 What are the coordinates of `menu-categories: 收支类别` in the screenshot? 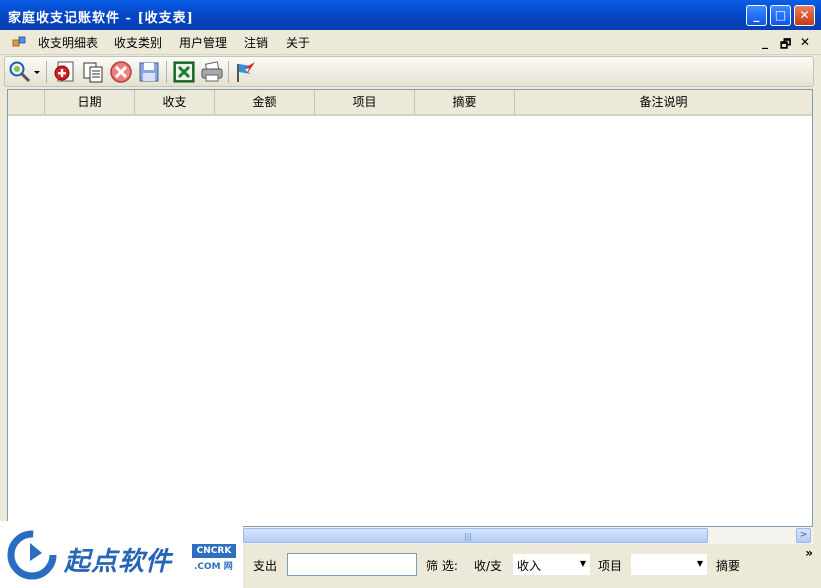 It's located at (138, 42).